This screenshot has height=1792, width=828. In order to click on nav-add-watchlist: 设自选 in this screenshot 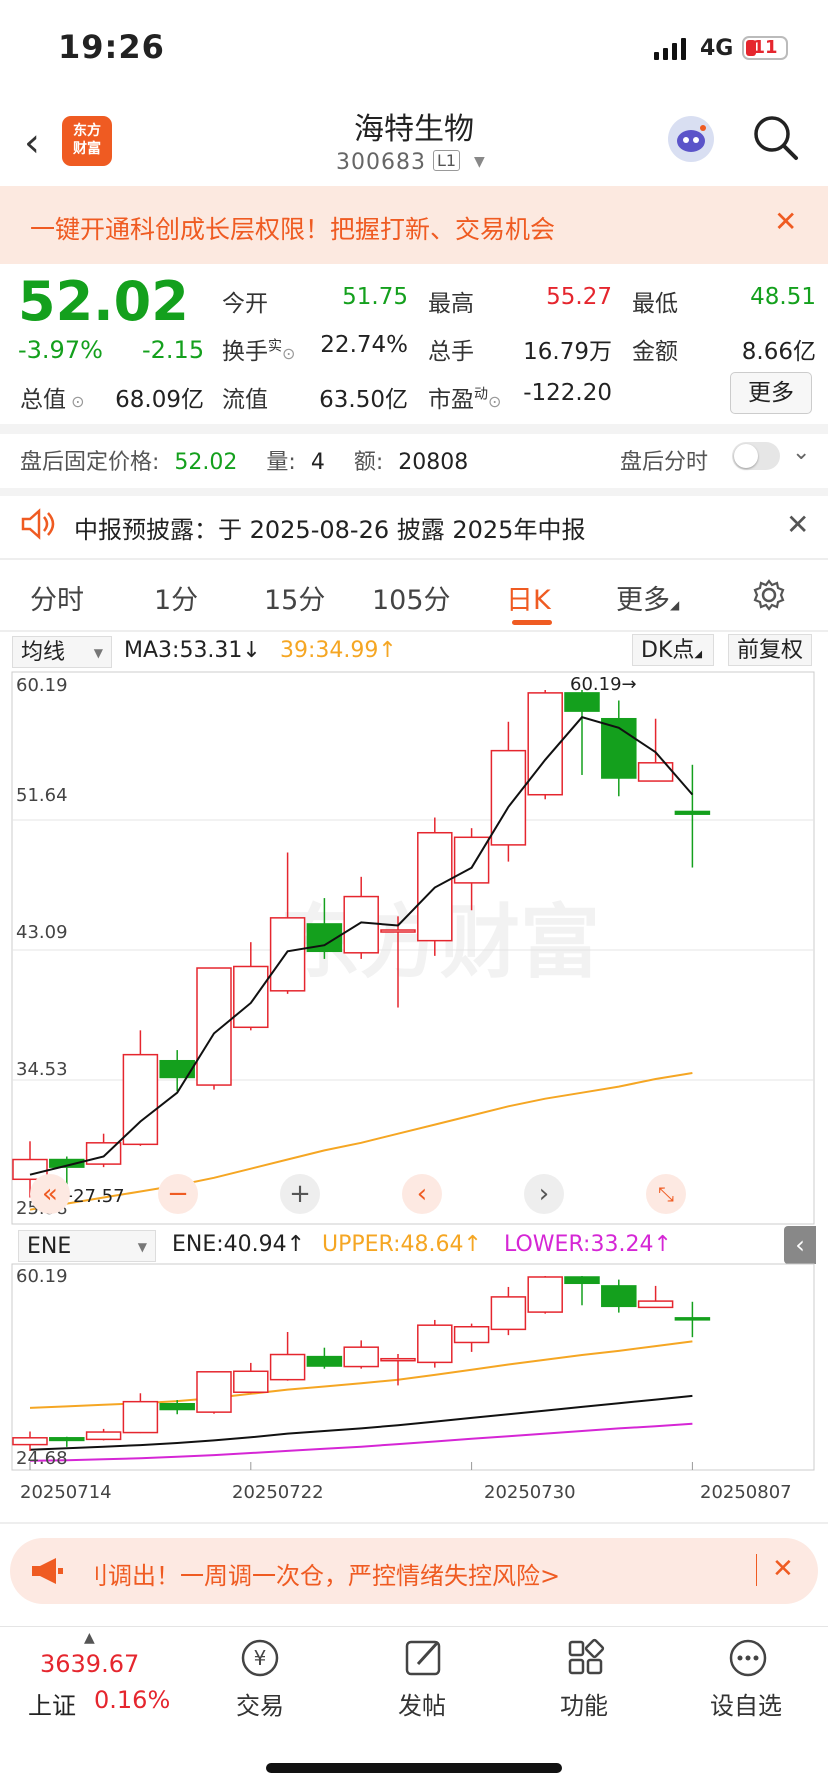, I will do `click(746, 1703)`.